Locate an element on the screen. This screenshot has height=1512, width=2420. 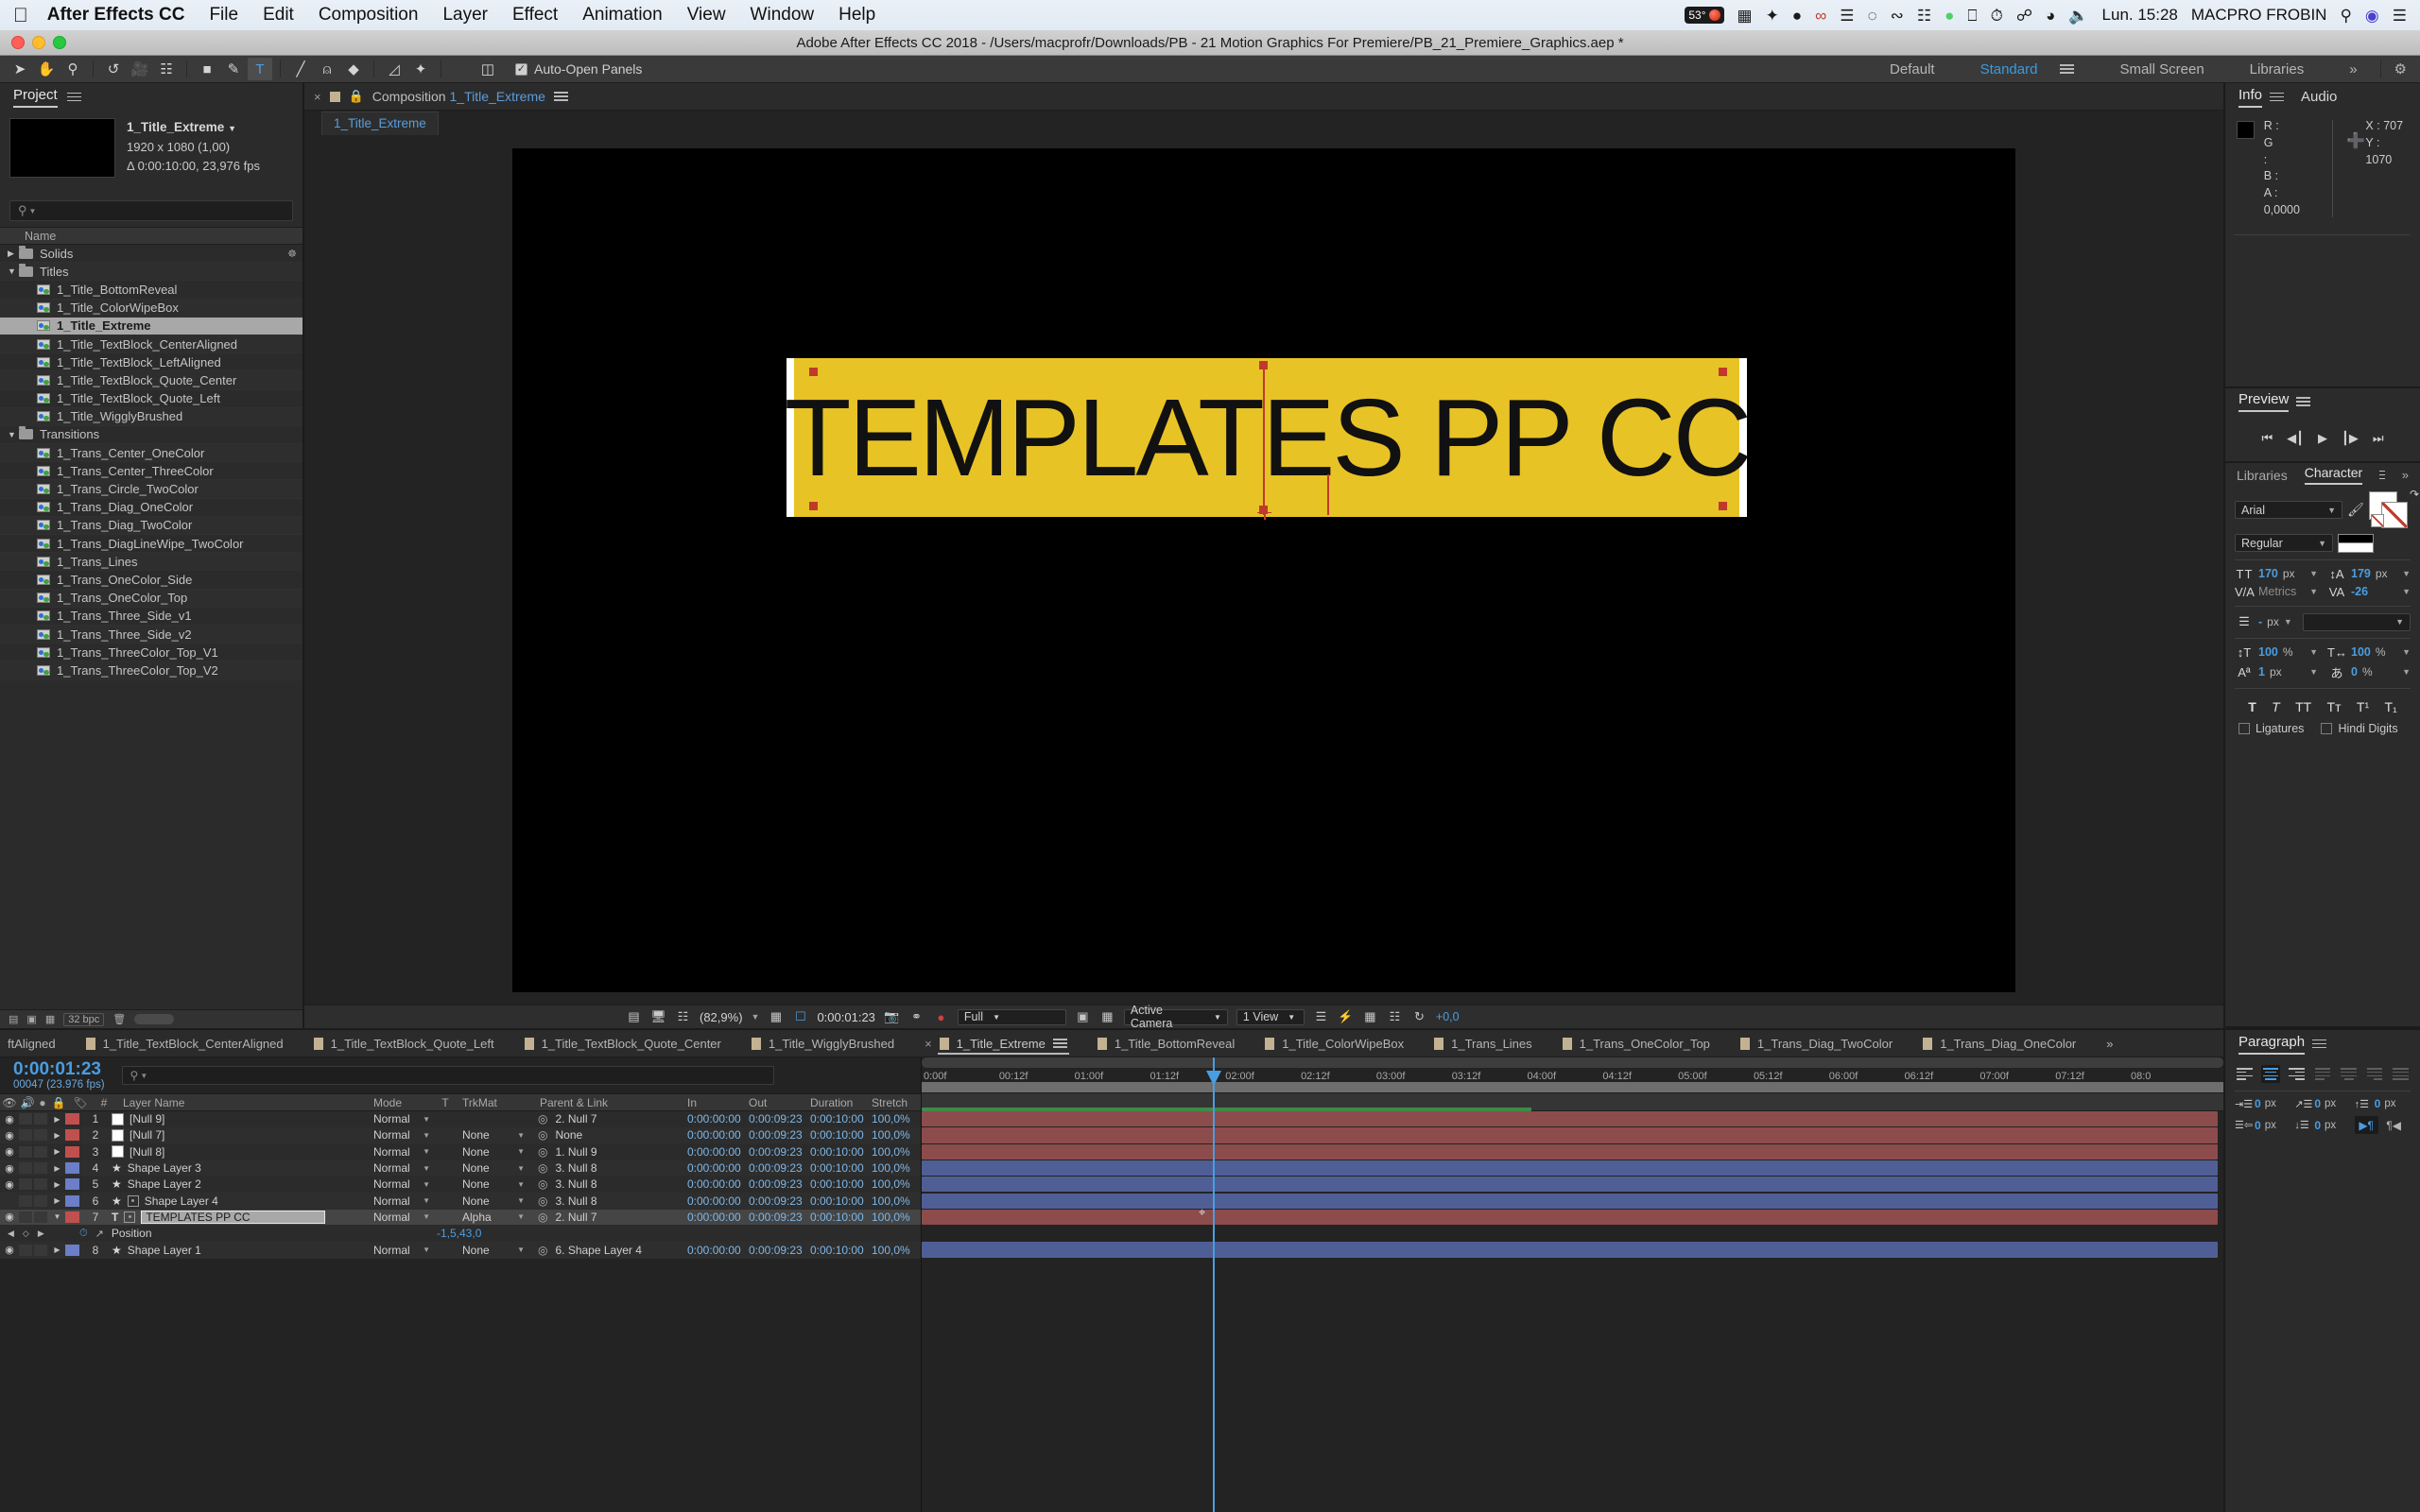
first-frame-icon: ⏮ is located at coordinates (2267, 438).